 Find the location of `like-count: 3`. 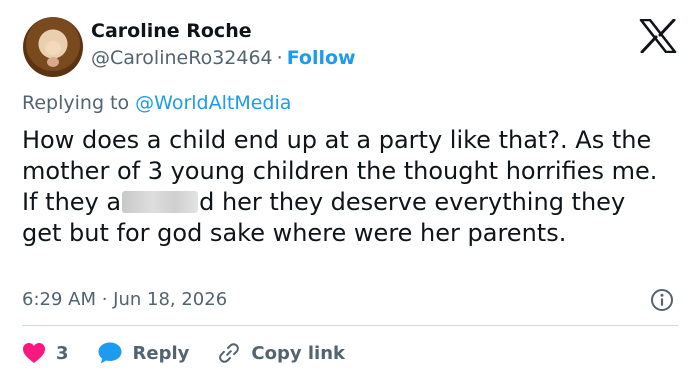

like-count: 3 is located at coordinates (62, 353).